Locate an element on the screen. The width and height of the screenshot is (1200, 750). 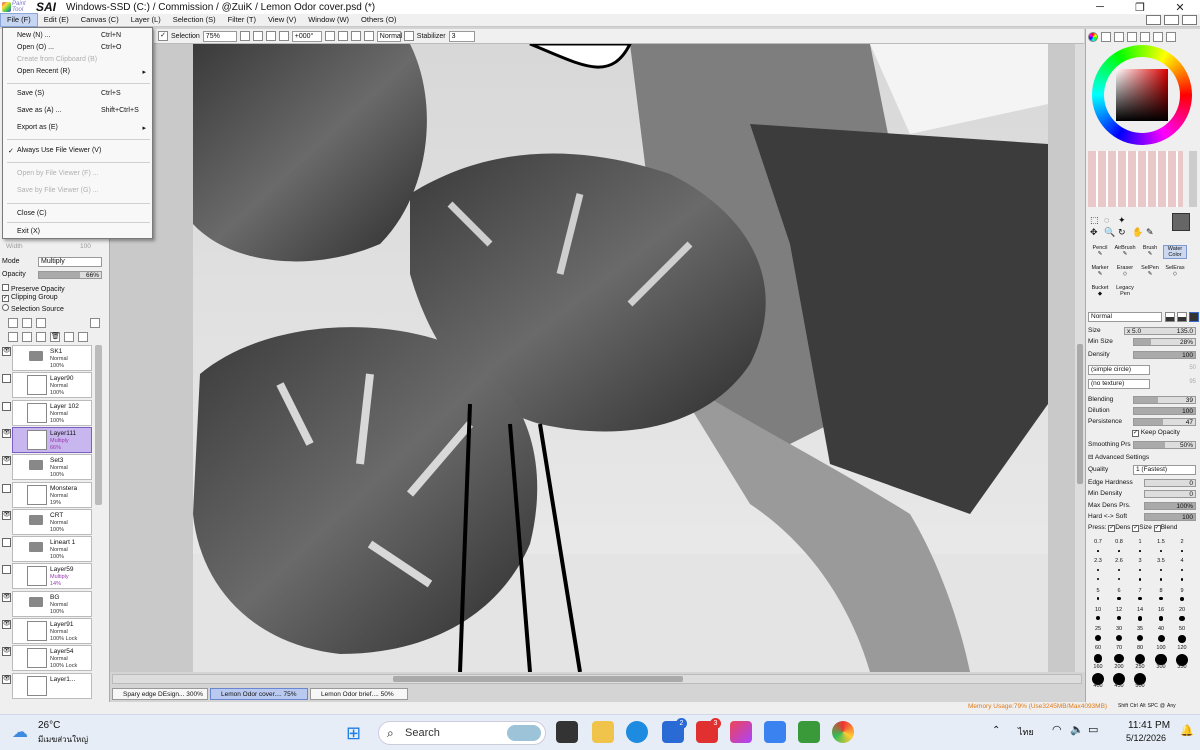
menu-edit: Edit (E) is located at coordinates (56, 20).